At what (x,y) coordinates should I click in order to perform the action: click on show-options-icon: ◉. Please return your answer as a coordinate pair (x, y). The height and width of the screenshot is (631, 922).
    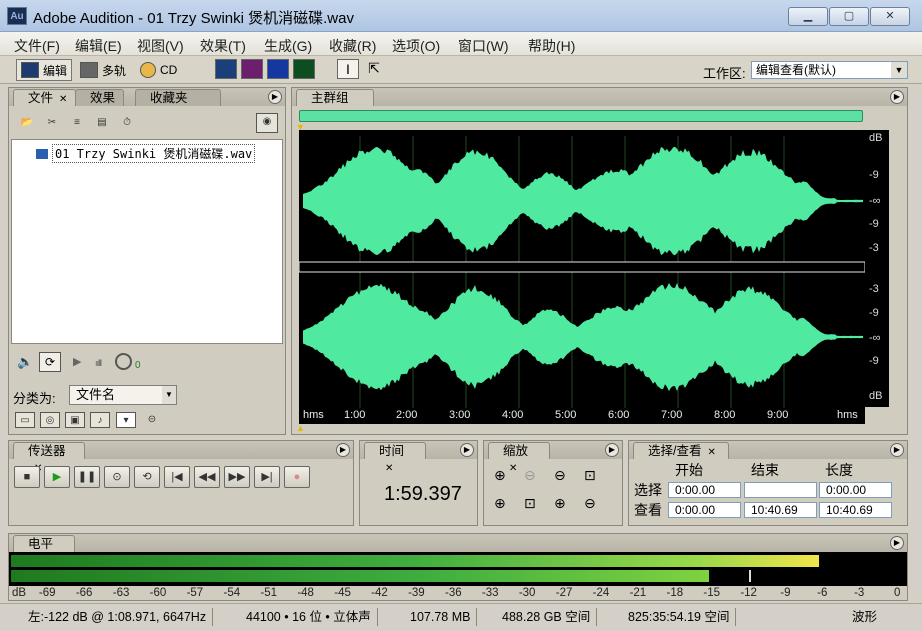
    Looking at the image, I should click on (267, 123).